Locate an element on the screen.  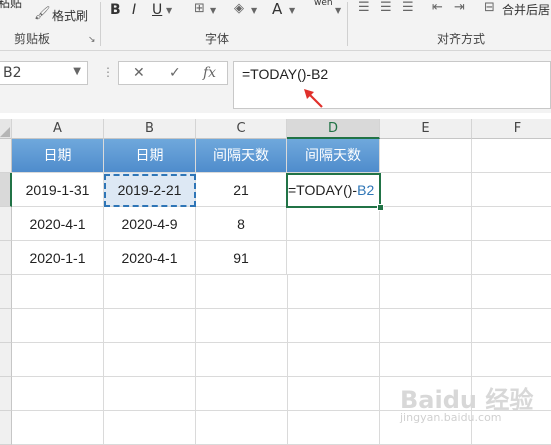
align-right-icon: ☰ is located at coordinates (408, 8).